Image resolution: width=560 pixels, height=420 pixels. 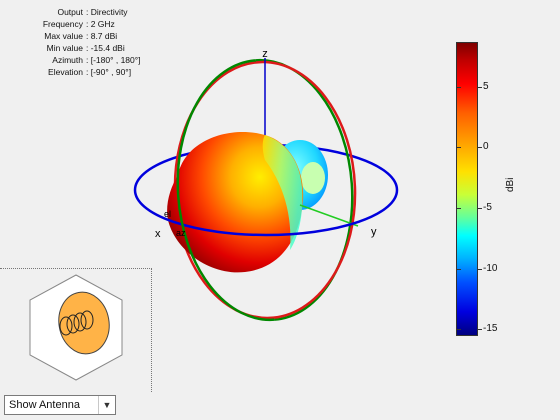 What do you see at coordinates (490, 268) in the screenshot?
I see `colorbar-tick-label: -10` at bounding box center [490, 268].